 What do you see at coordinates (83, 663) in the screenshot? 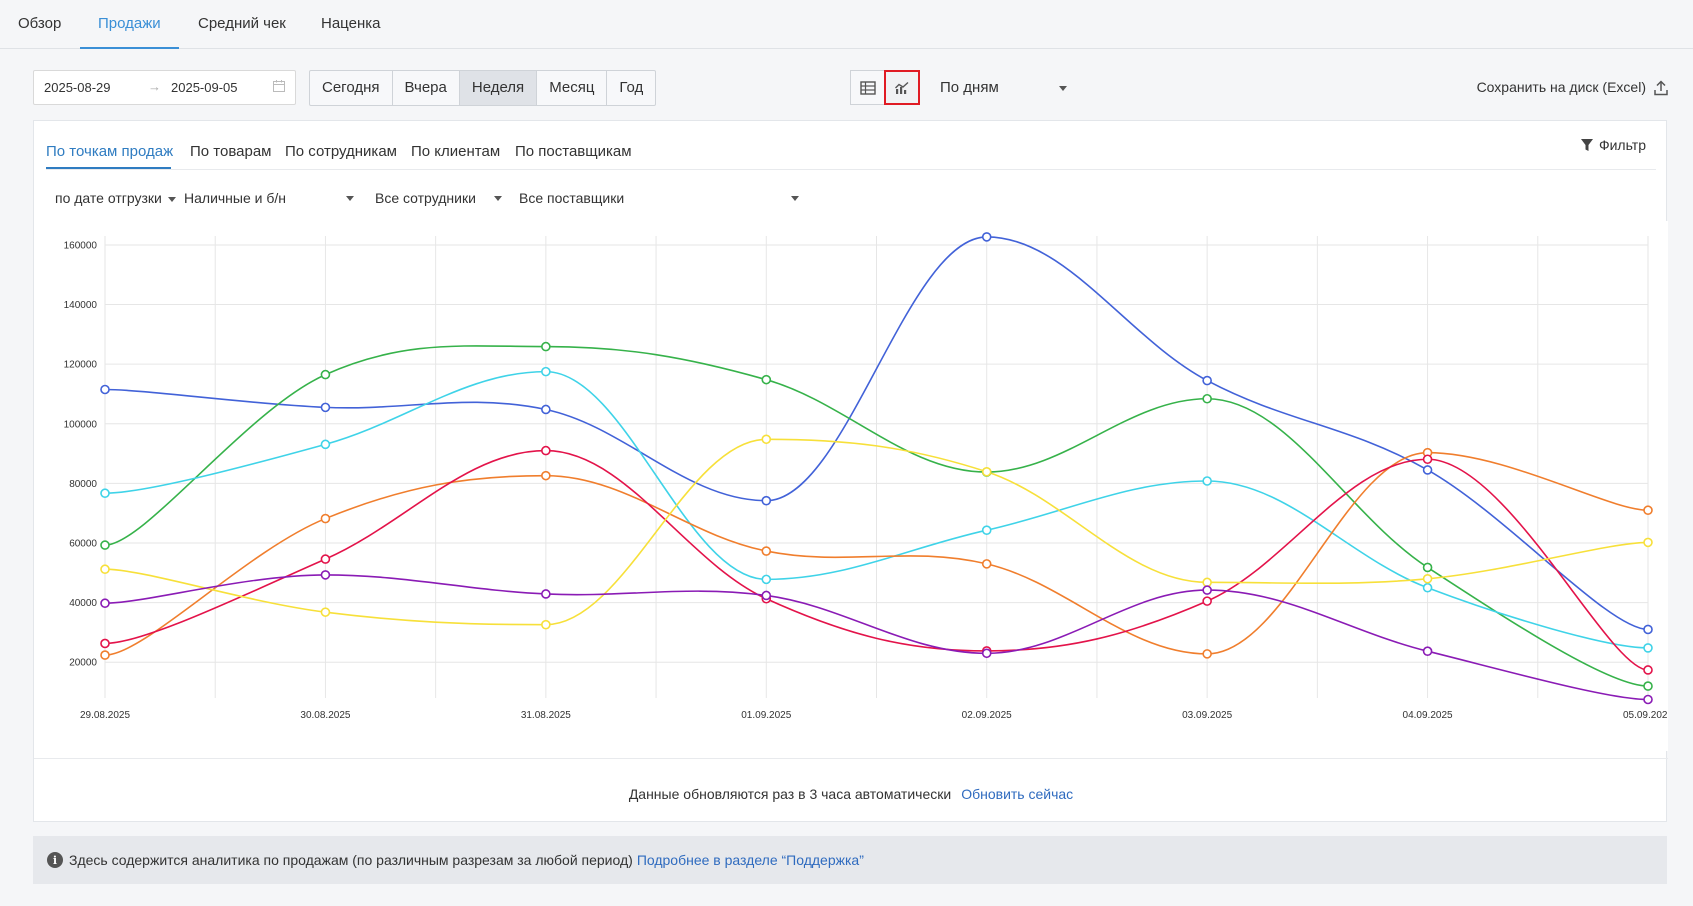
I see `y-tick-label: 20000` at bounding box center [83, 663].